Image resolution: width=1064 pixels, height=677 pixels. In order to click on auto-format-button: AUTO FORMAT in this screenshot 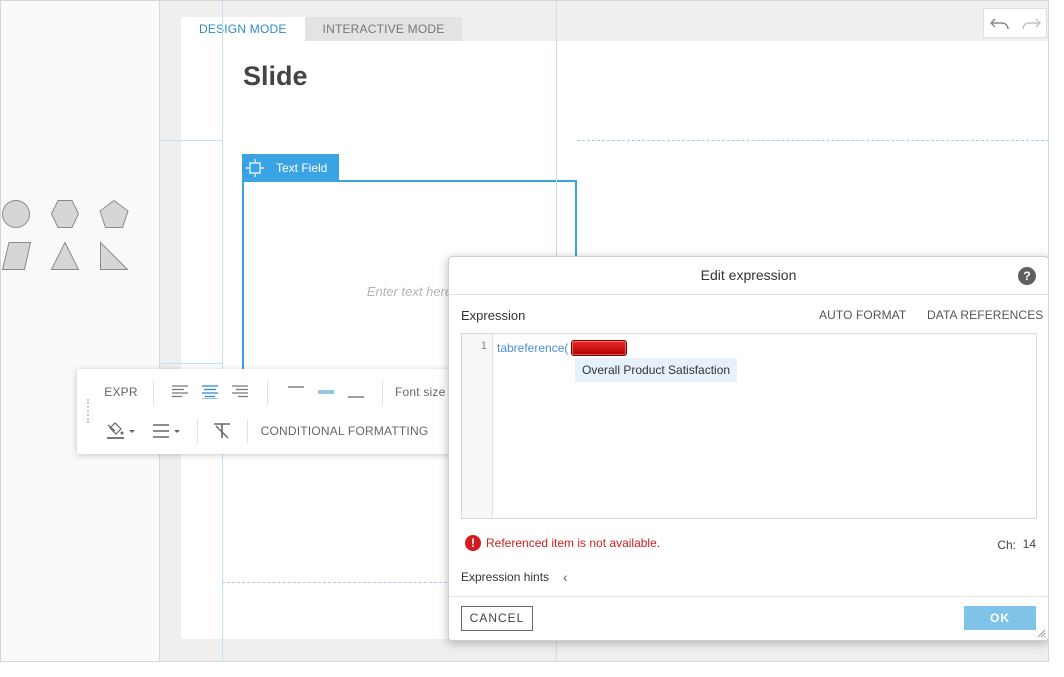, I will do `click(862, 315)`.